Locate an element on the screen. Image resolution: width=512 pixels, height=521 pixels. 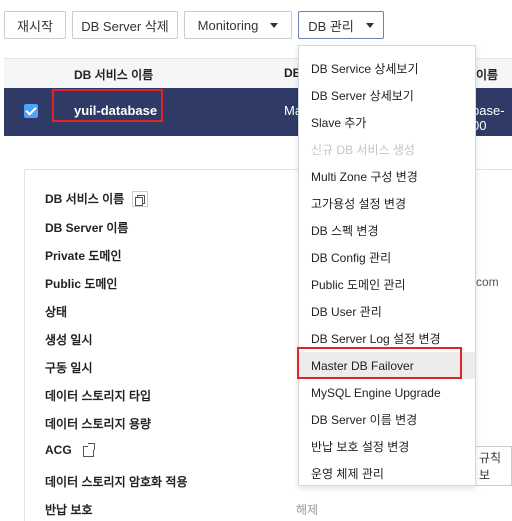
menu-item-add-slave: Slave 추가 is located at coordinates (387, 122).